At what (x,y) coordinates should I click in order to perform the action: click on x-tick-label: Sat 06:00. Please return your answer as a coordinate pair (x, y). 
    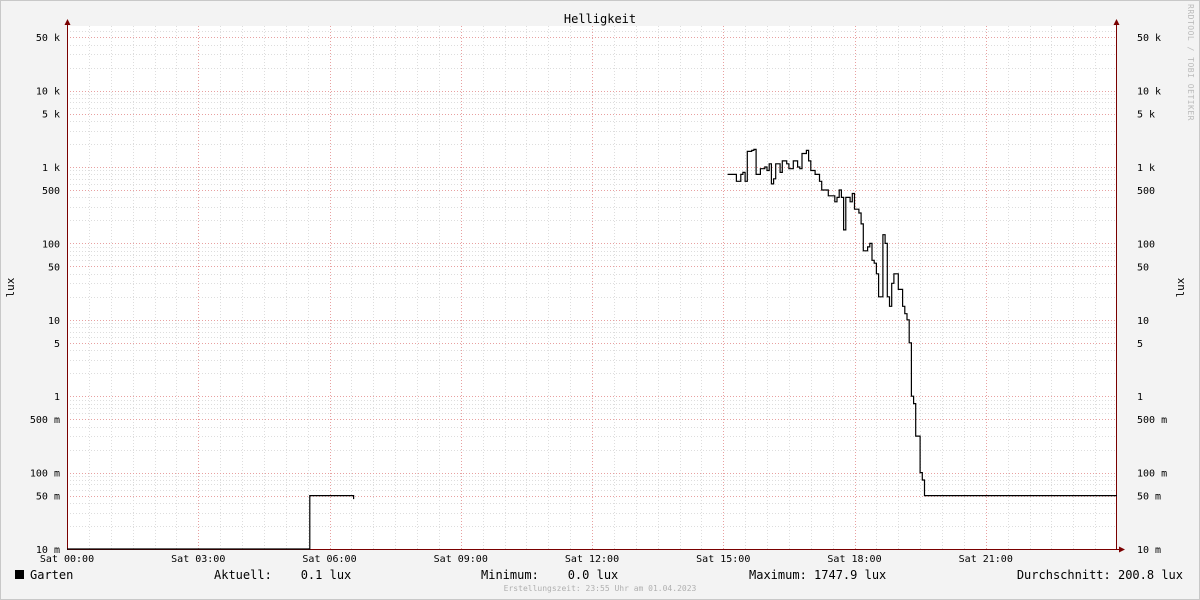
    Looking at the image, I should click on (329, 559).